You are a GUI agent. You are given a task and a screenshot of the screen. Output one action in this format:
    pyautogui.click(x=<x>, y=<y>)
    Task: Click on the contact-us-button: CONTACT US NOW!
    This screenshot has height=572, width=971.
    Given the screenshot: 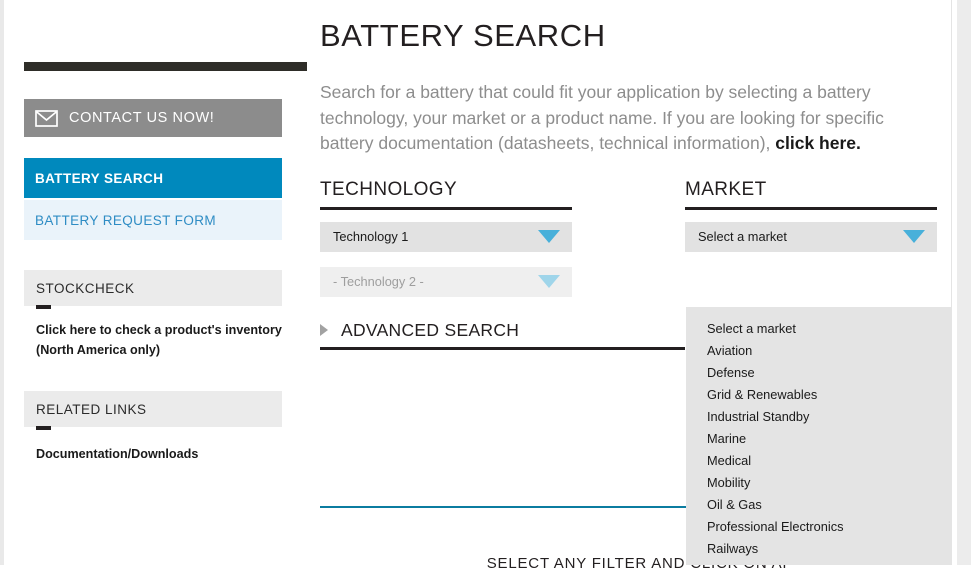 What is the action you would take?
    pyautogui.click(x=153, y=118)
    